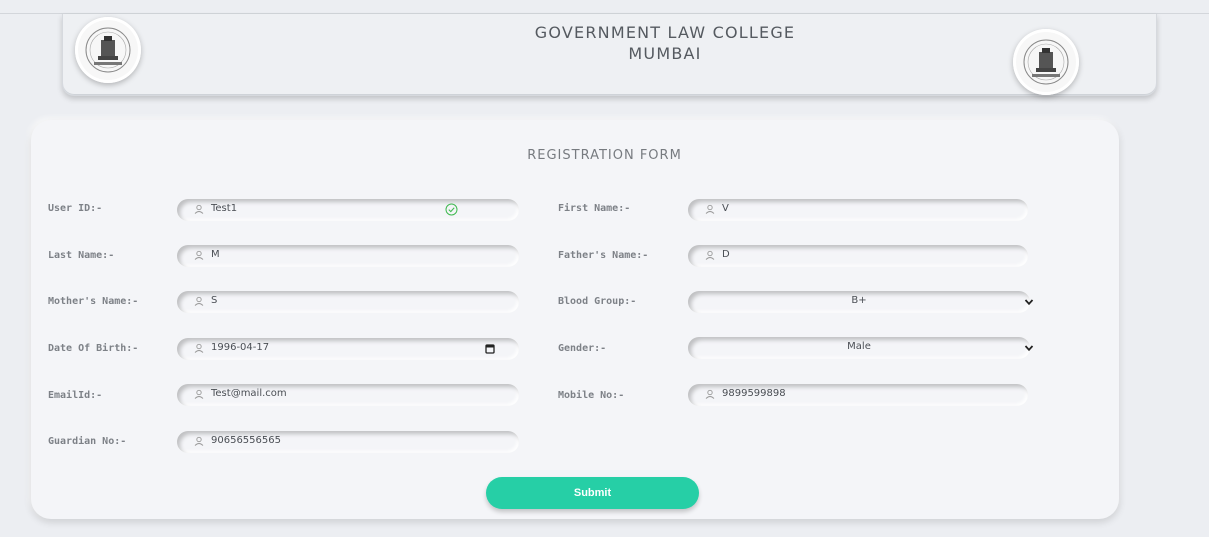 This screenshot has height=537, width=1209. I want to click on last-name-value: M, so click(215, 254).